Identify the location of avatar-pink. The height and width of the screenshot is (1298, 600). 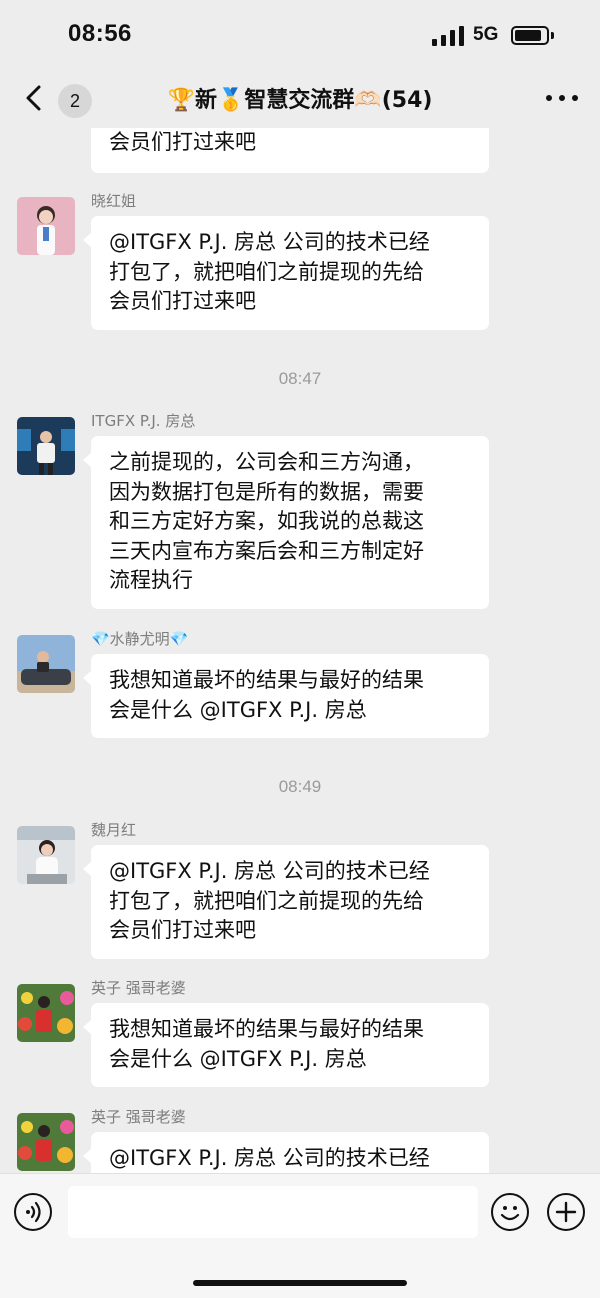
(46, 226).